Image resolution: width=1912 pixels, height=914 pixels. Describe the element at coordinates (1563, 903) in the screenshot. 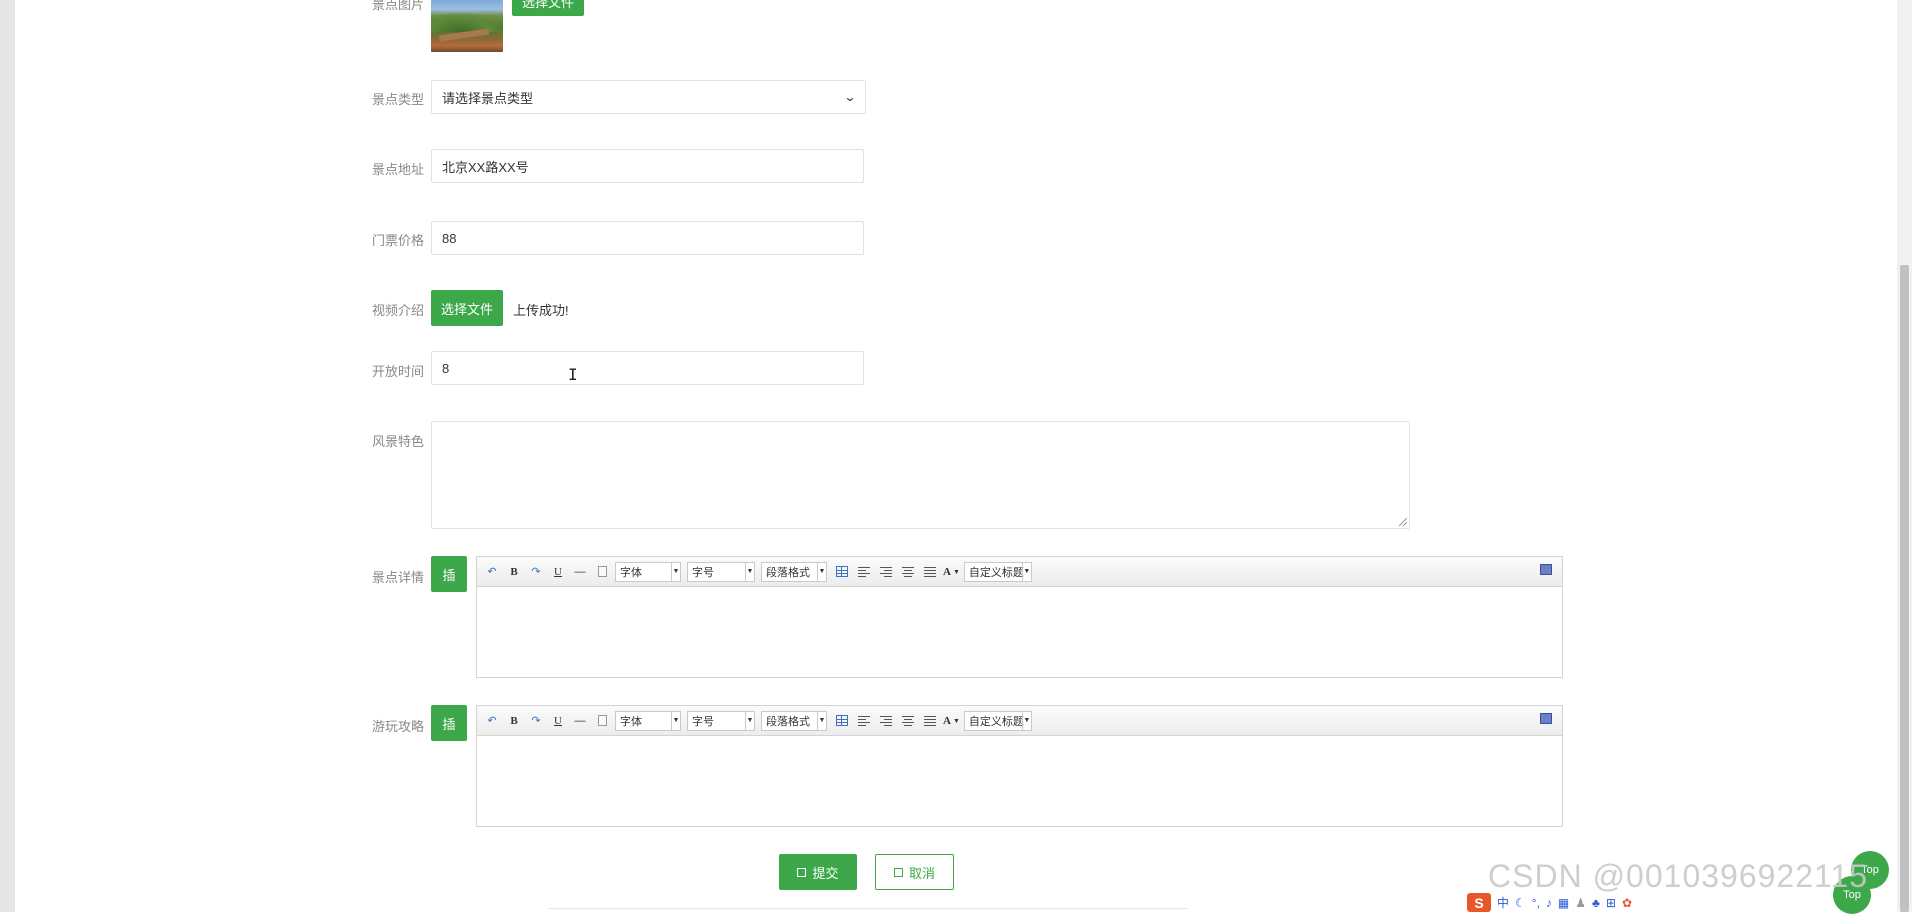

I see `keyboard-icon: ▦` at that location.